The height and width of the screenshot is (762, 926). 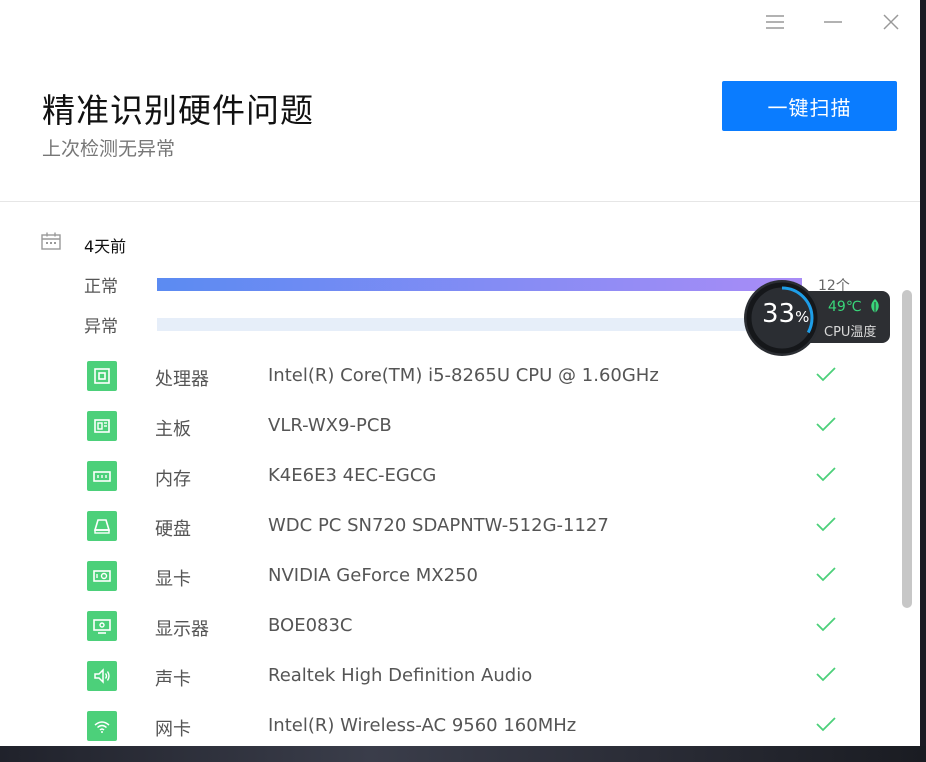 What do you see at coordinates (330, 425) in the screenshot?
I see `hardware-value: VLR-WX9-PCB` at bounding box center [330, 425].